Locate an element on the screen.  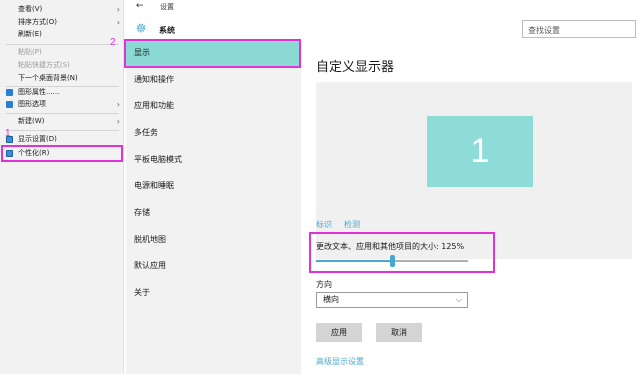
back-arrow-icon: ← is located at coordinates (140, 6).